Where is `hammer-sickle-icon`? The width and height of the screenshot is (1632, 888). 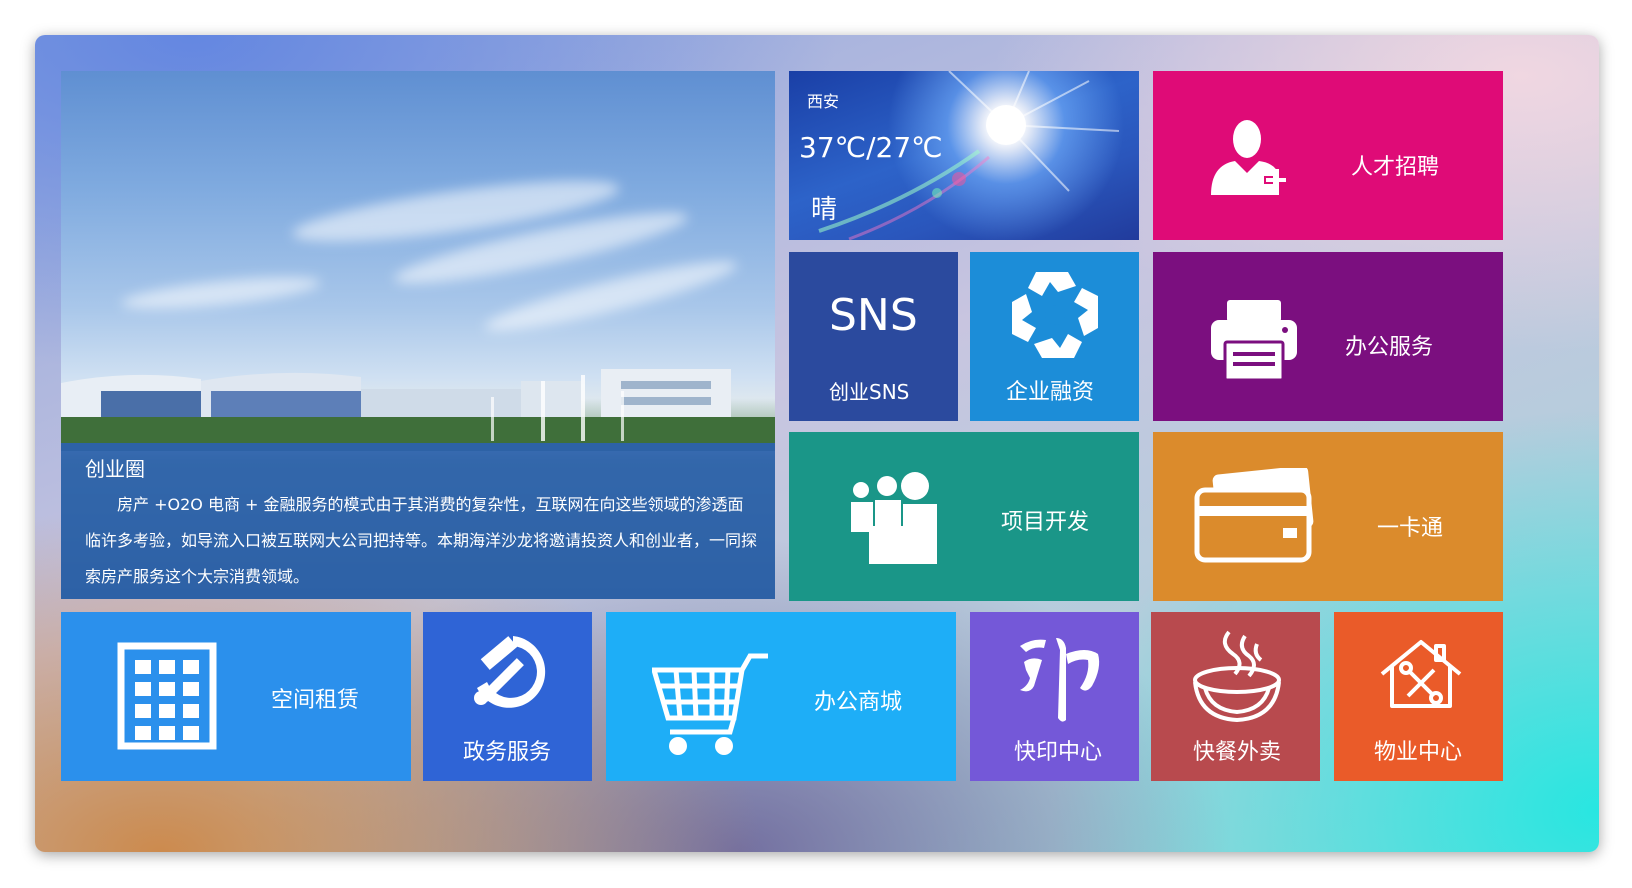
hammer-sickle-icon is located at coordinates (510, 672).